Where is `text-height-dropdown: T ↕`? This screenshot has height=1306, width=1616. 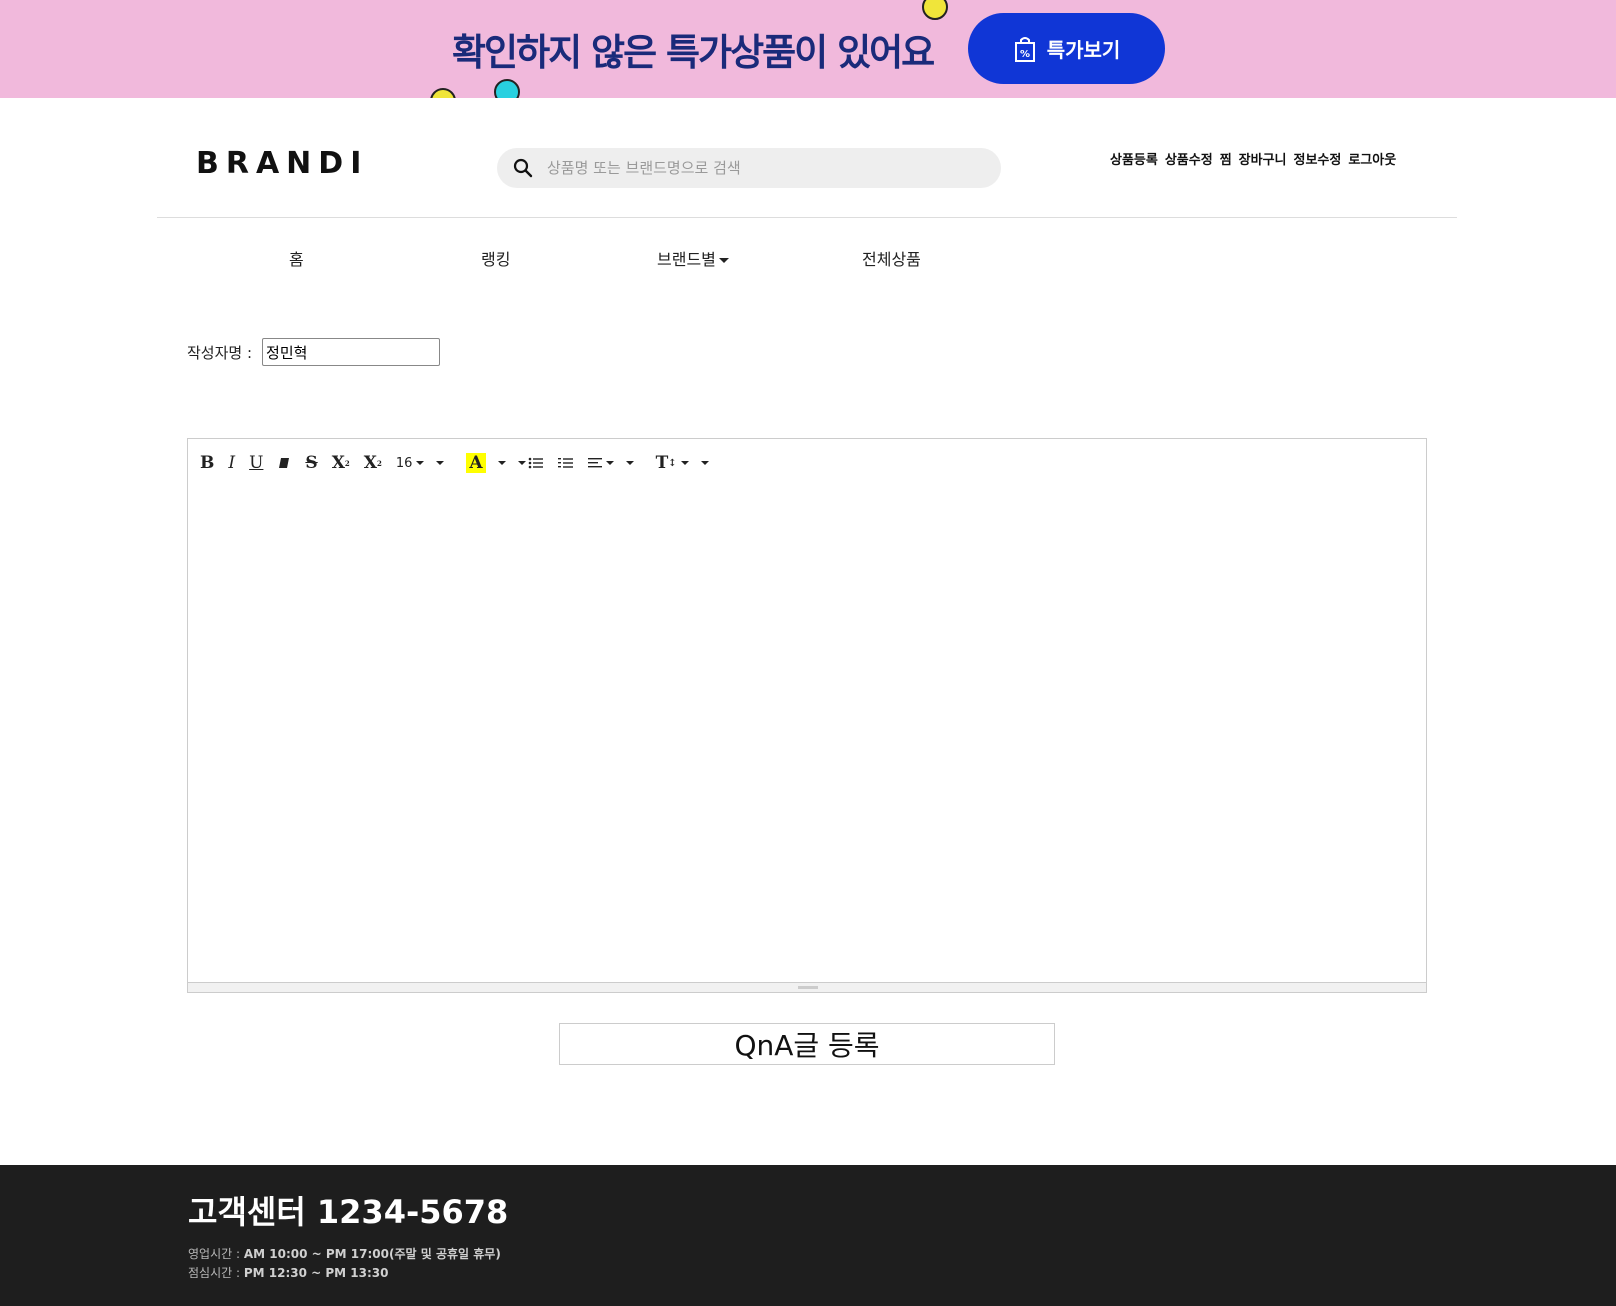
text-height-dropdown: T ↕ is located at coordinates (682, 463).